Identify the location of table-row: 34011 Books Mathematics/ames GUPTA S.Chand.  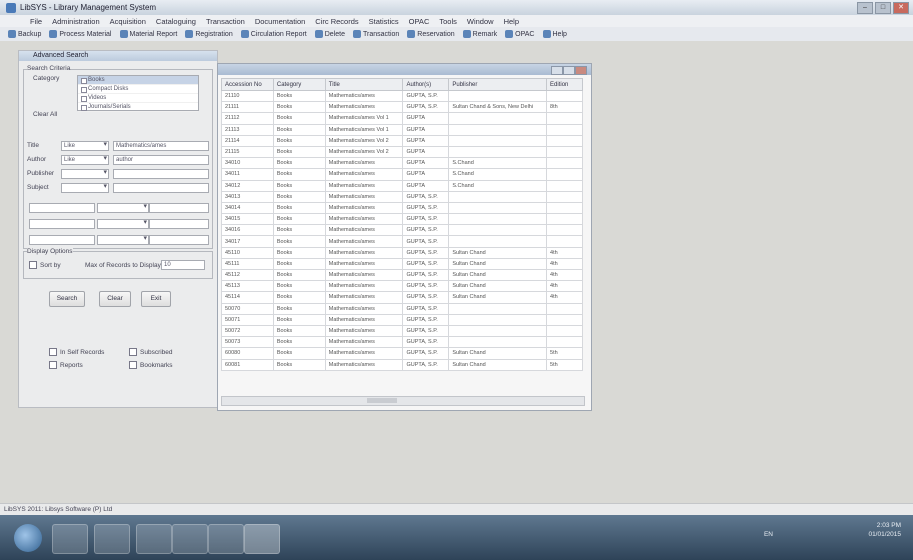
(402, 174).